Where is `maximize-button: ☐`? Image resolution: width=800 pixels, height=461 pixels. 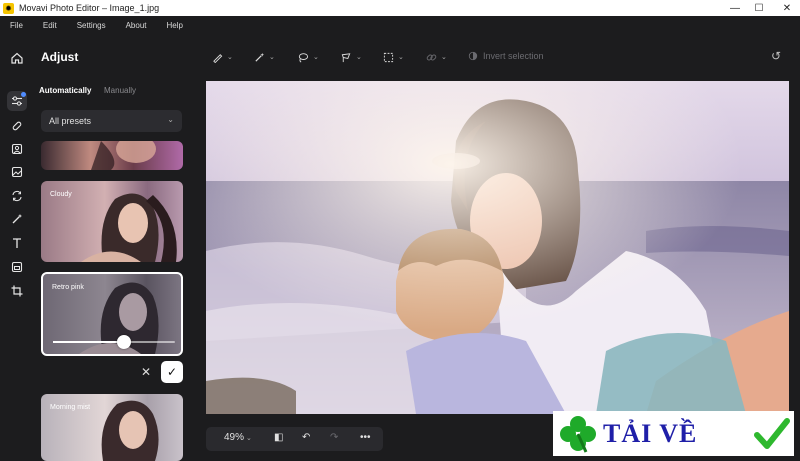
maximize-button: ☐ is located at coordinates (759, 8).